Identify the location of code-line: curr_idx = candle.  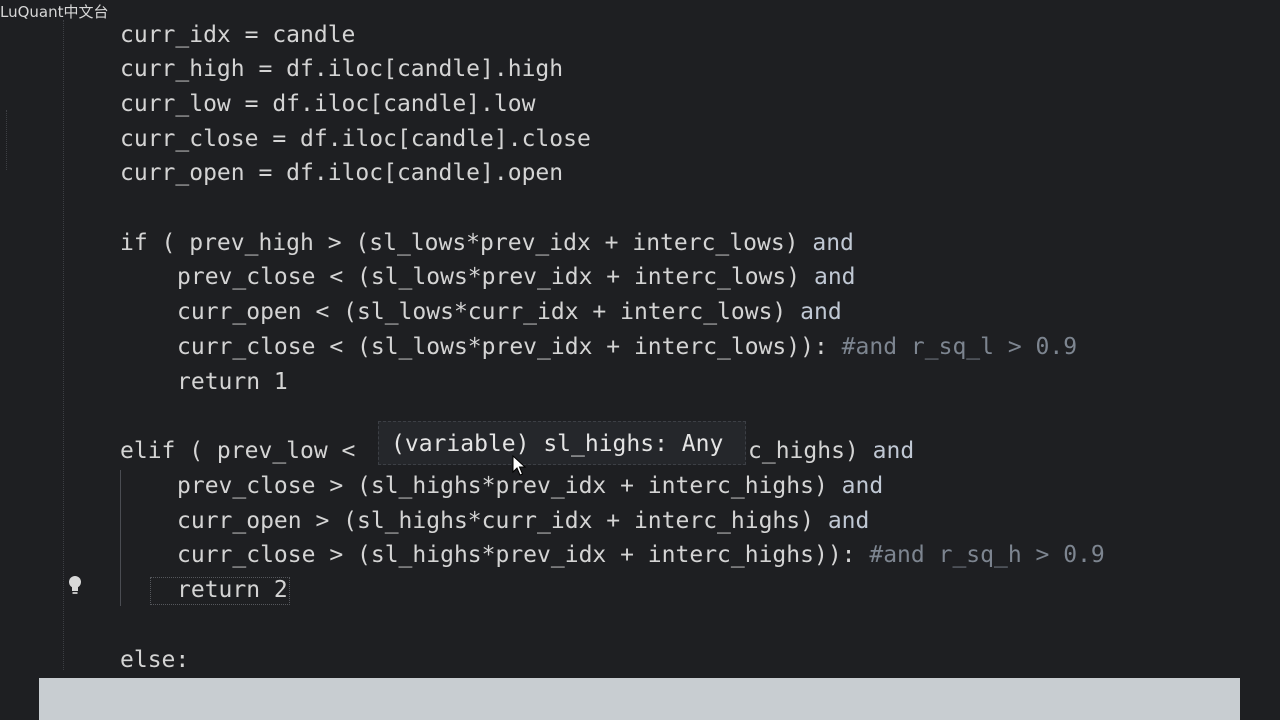
(238, 35).